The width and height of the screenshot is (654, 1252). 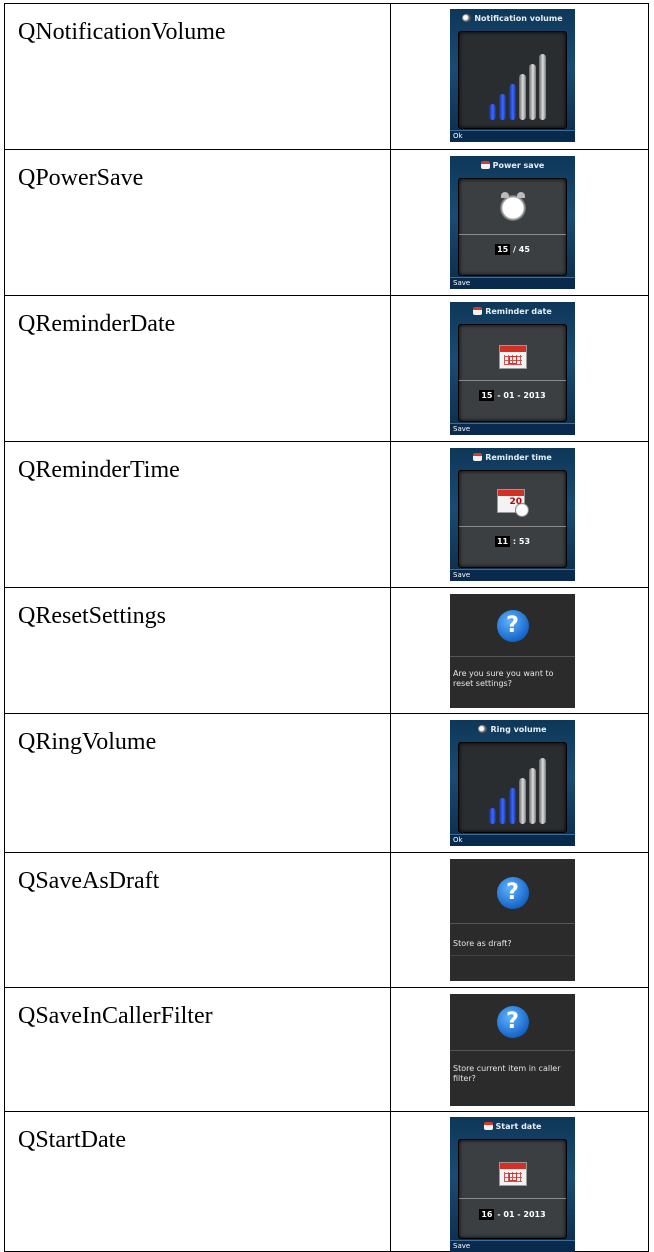 I want to click on save-in-caller-filter-screenshot: ? Store current item in caller filter?, so click(x=512, y=1050).